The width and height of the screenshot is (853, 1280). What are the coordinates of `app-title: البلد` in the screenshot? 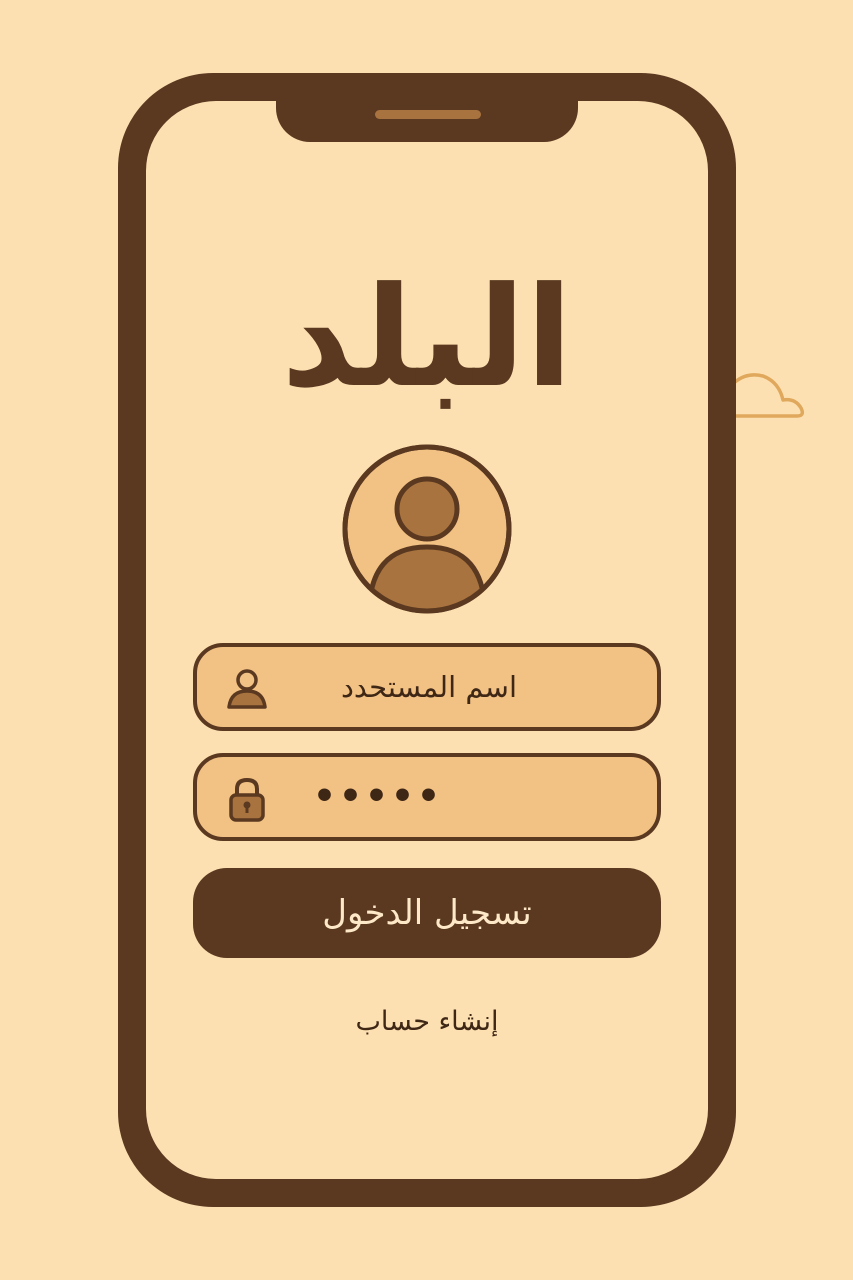 It's located at (427, 337).